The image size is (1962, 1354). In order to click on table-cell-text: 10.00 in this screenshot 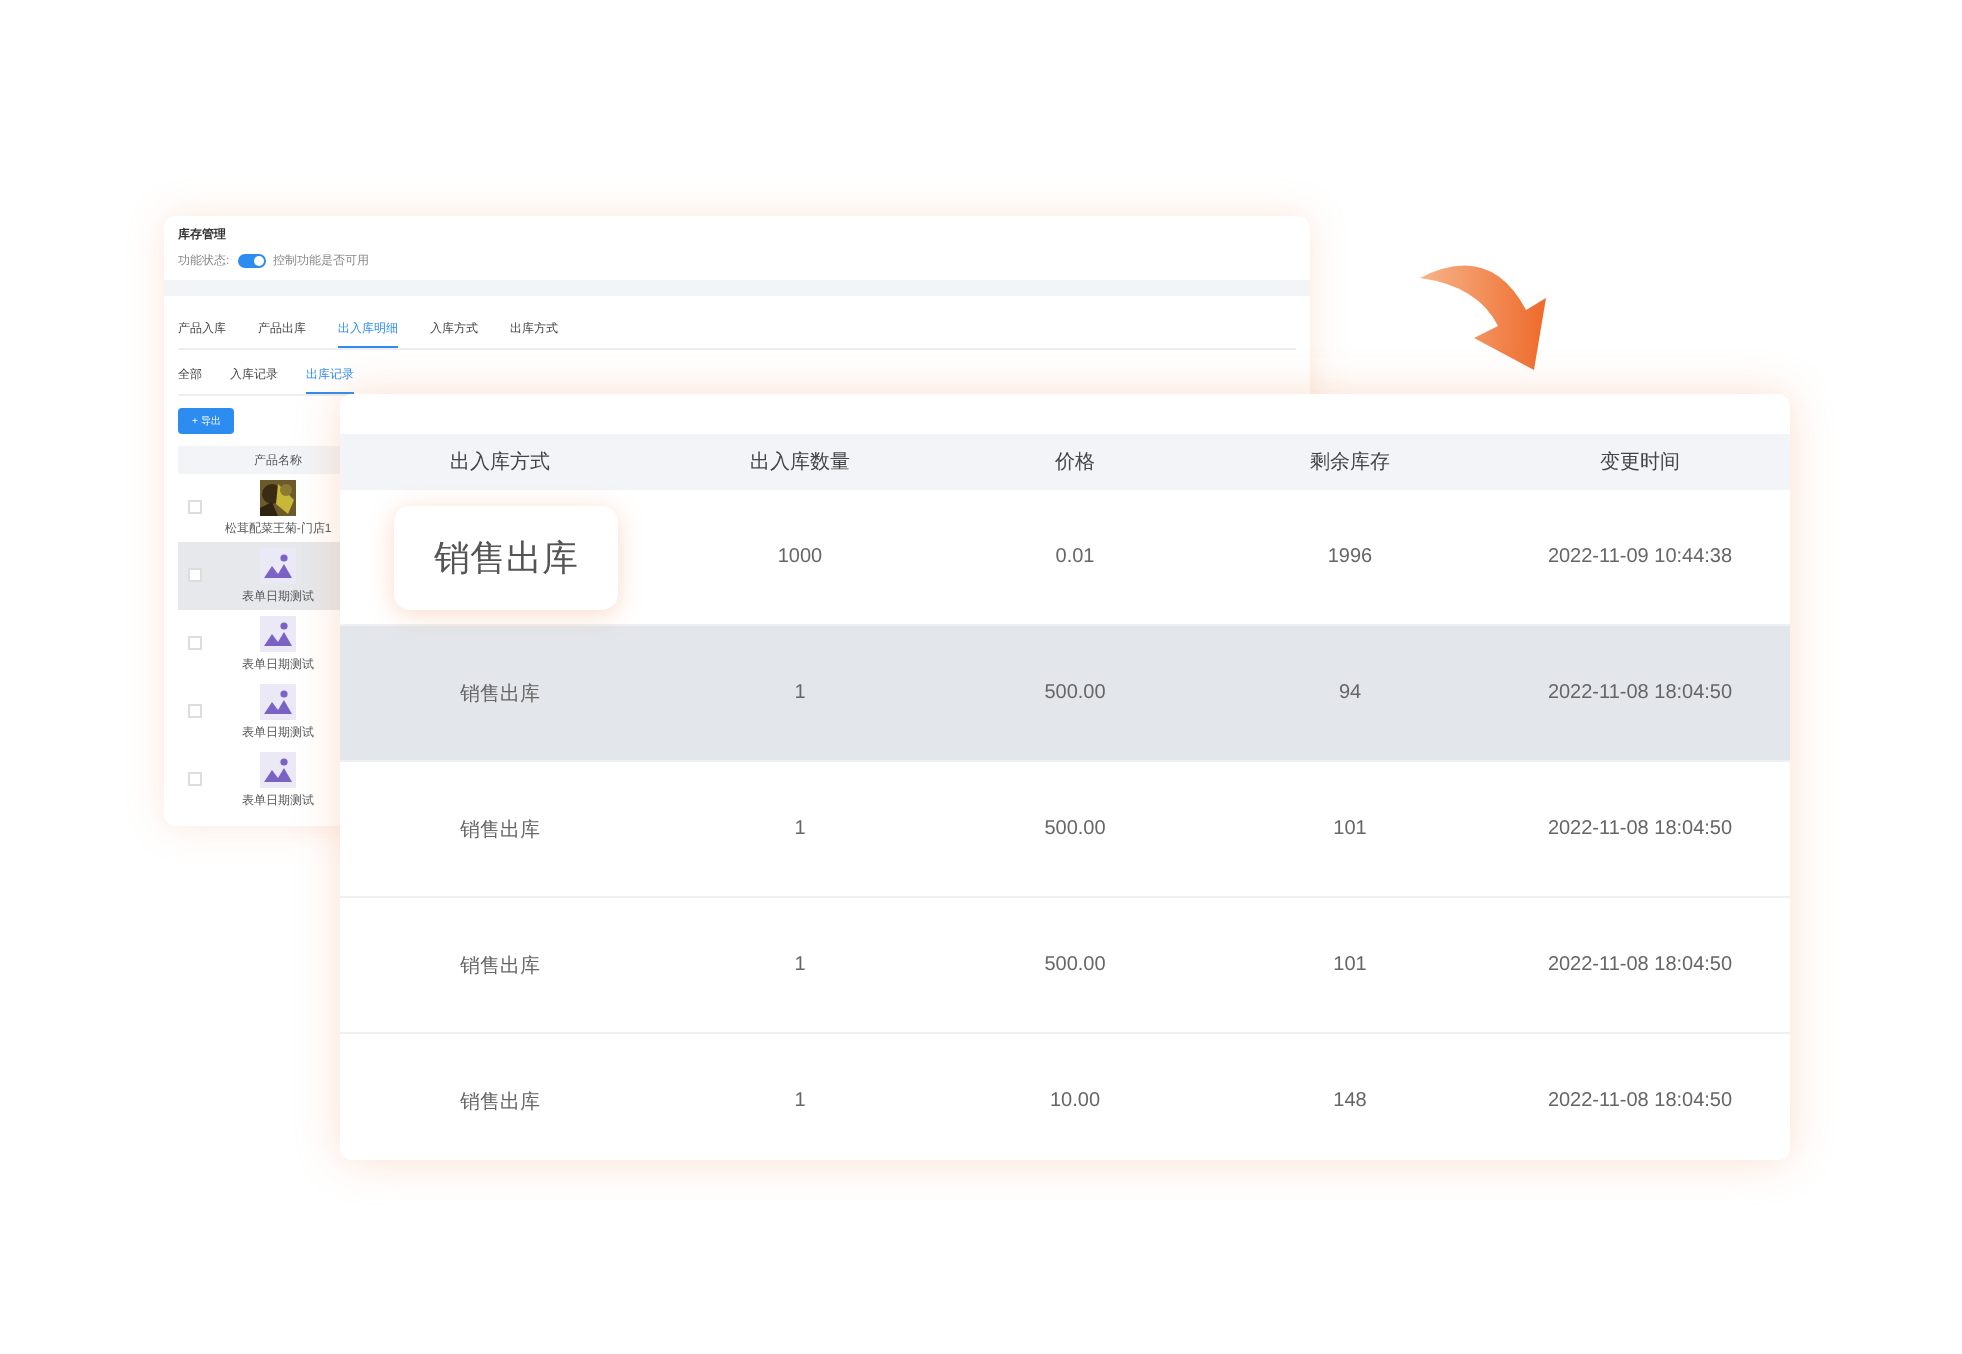, I will do `click(1075, 1101)`.